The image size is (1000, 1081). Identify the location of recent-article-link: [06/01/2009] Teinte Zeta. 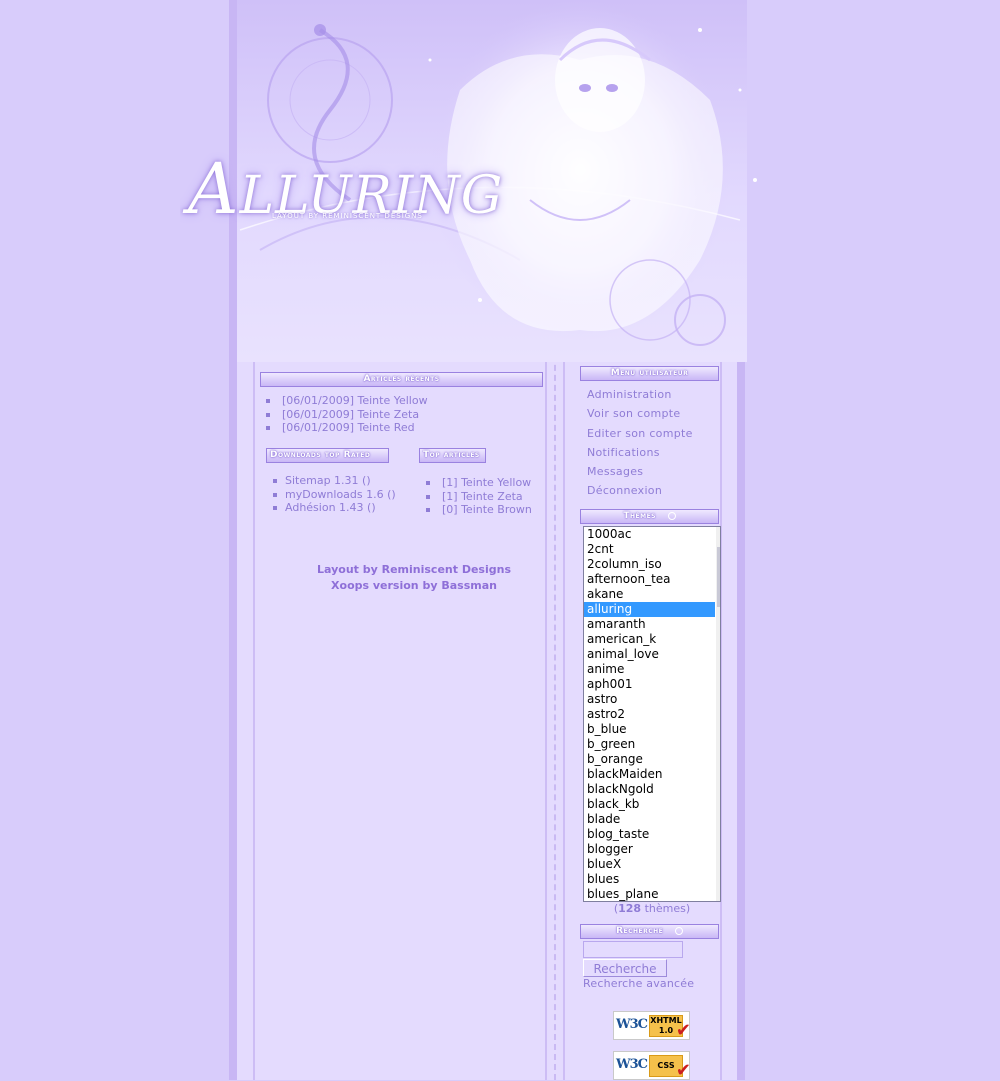
(347, 415).